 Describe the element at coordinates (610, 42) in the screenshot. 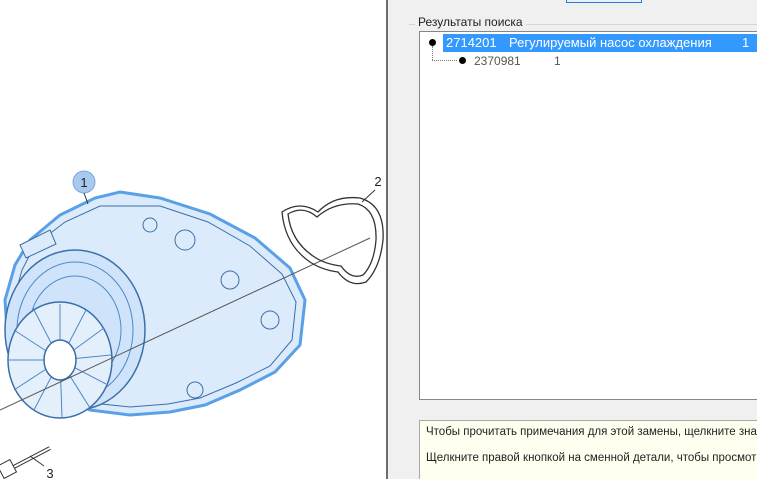

I see `result-description: Регулируемый насос охлаждения` at that location.